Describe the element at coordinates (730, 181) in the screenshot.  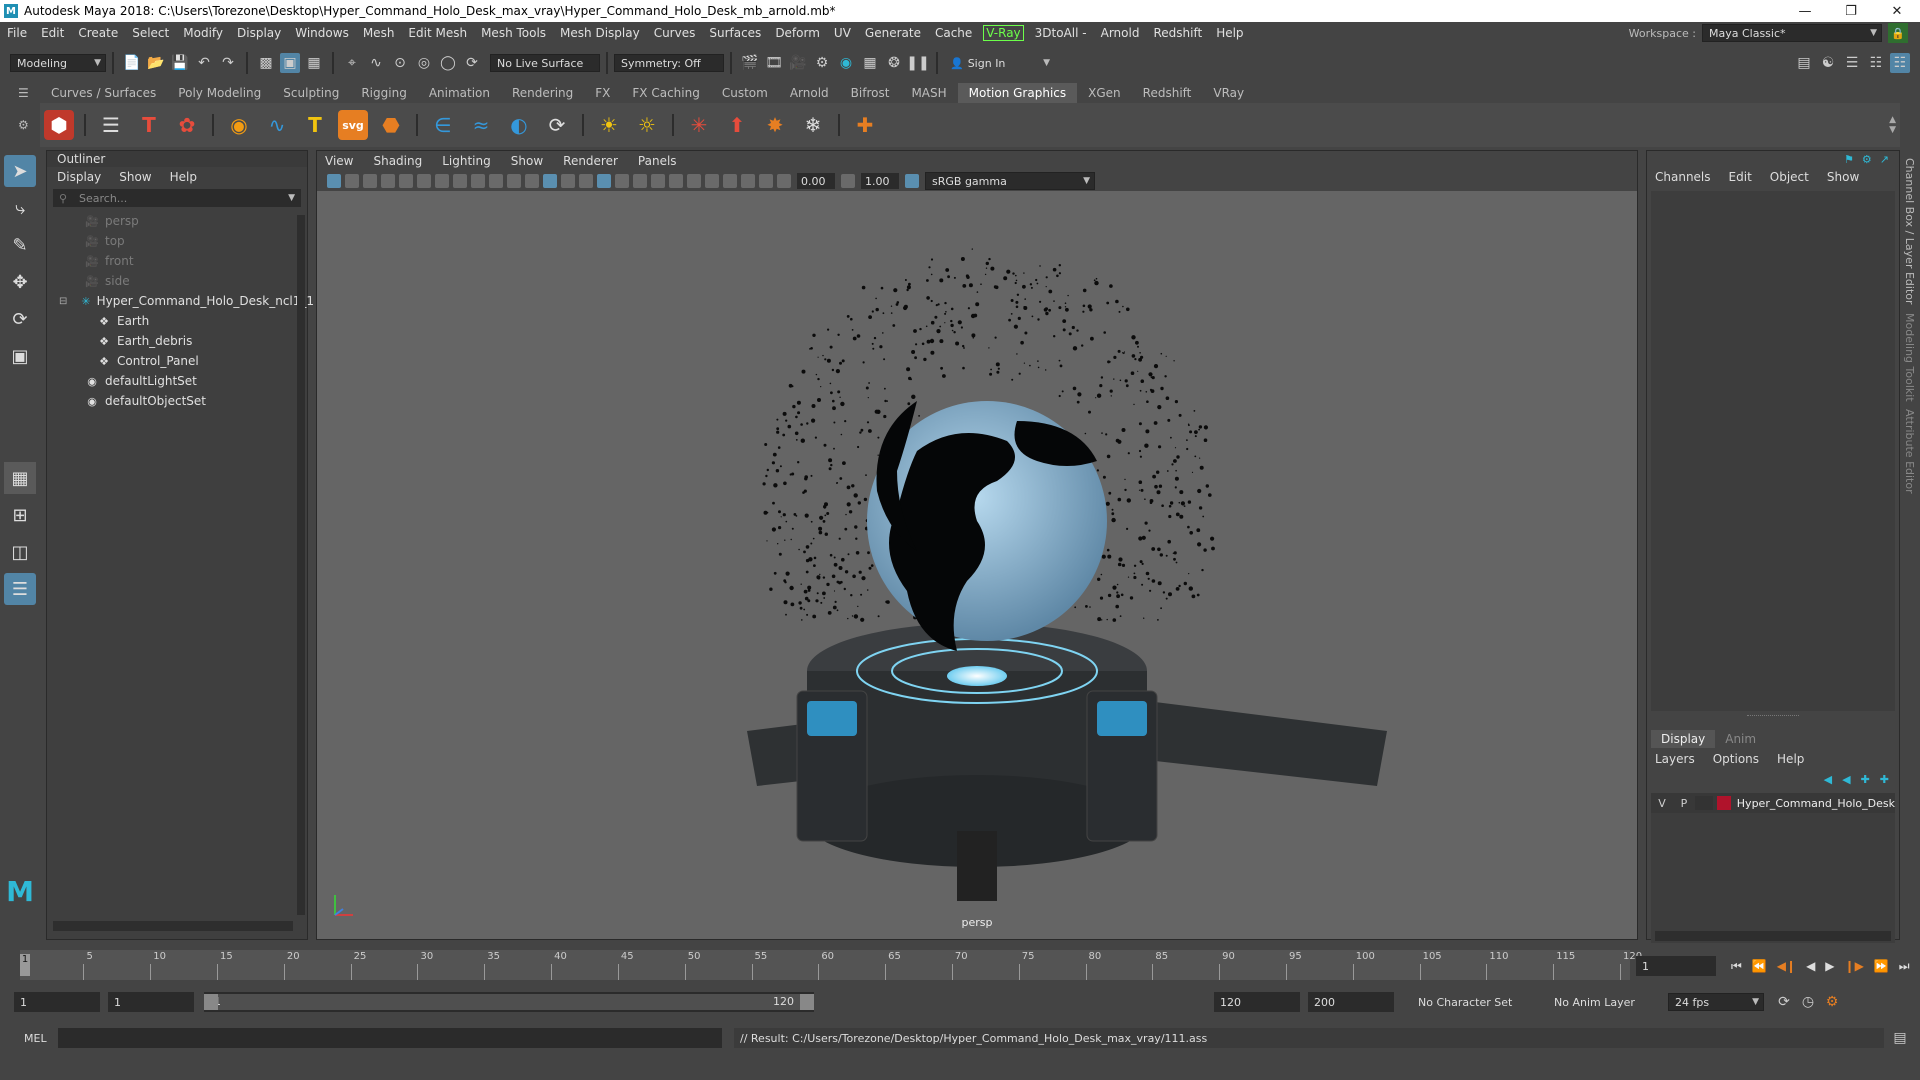
I see `isolate-select-icon` at that location.